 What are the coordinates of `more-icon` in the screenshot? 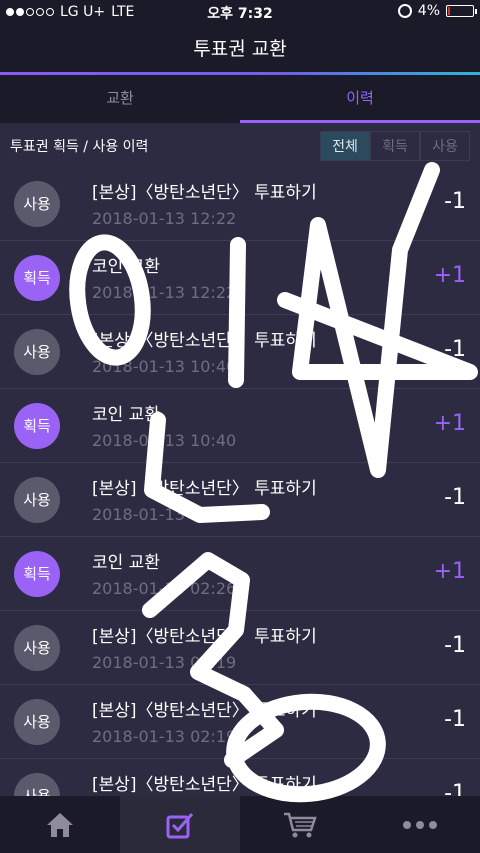 It's located at (420, 824).